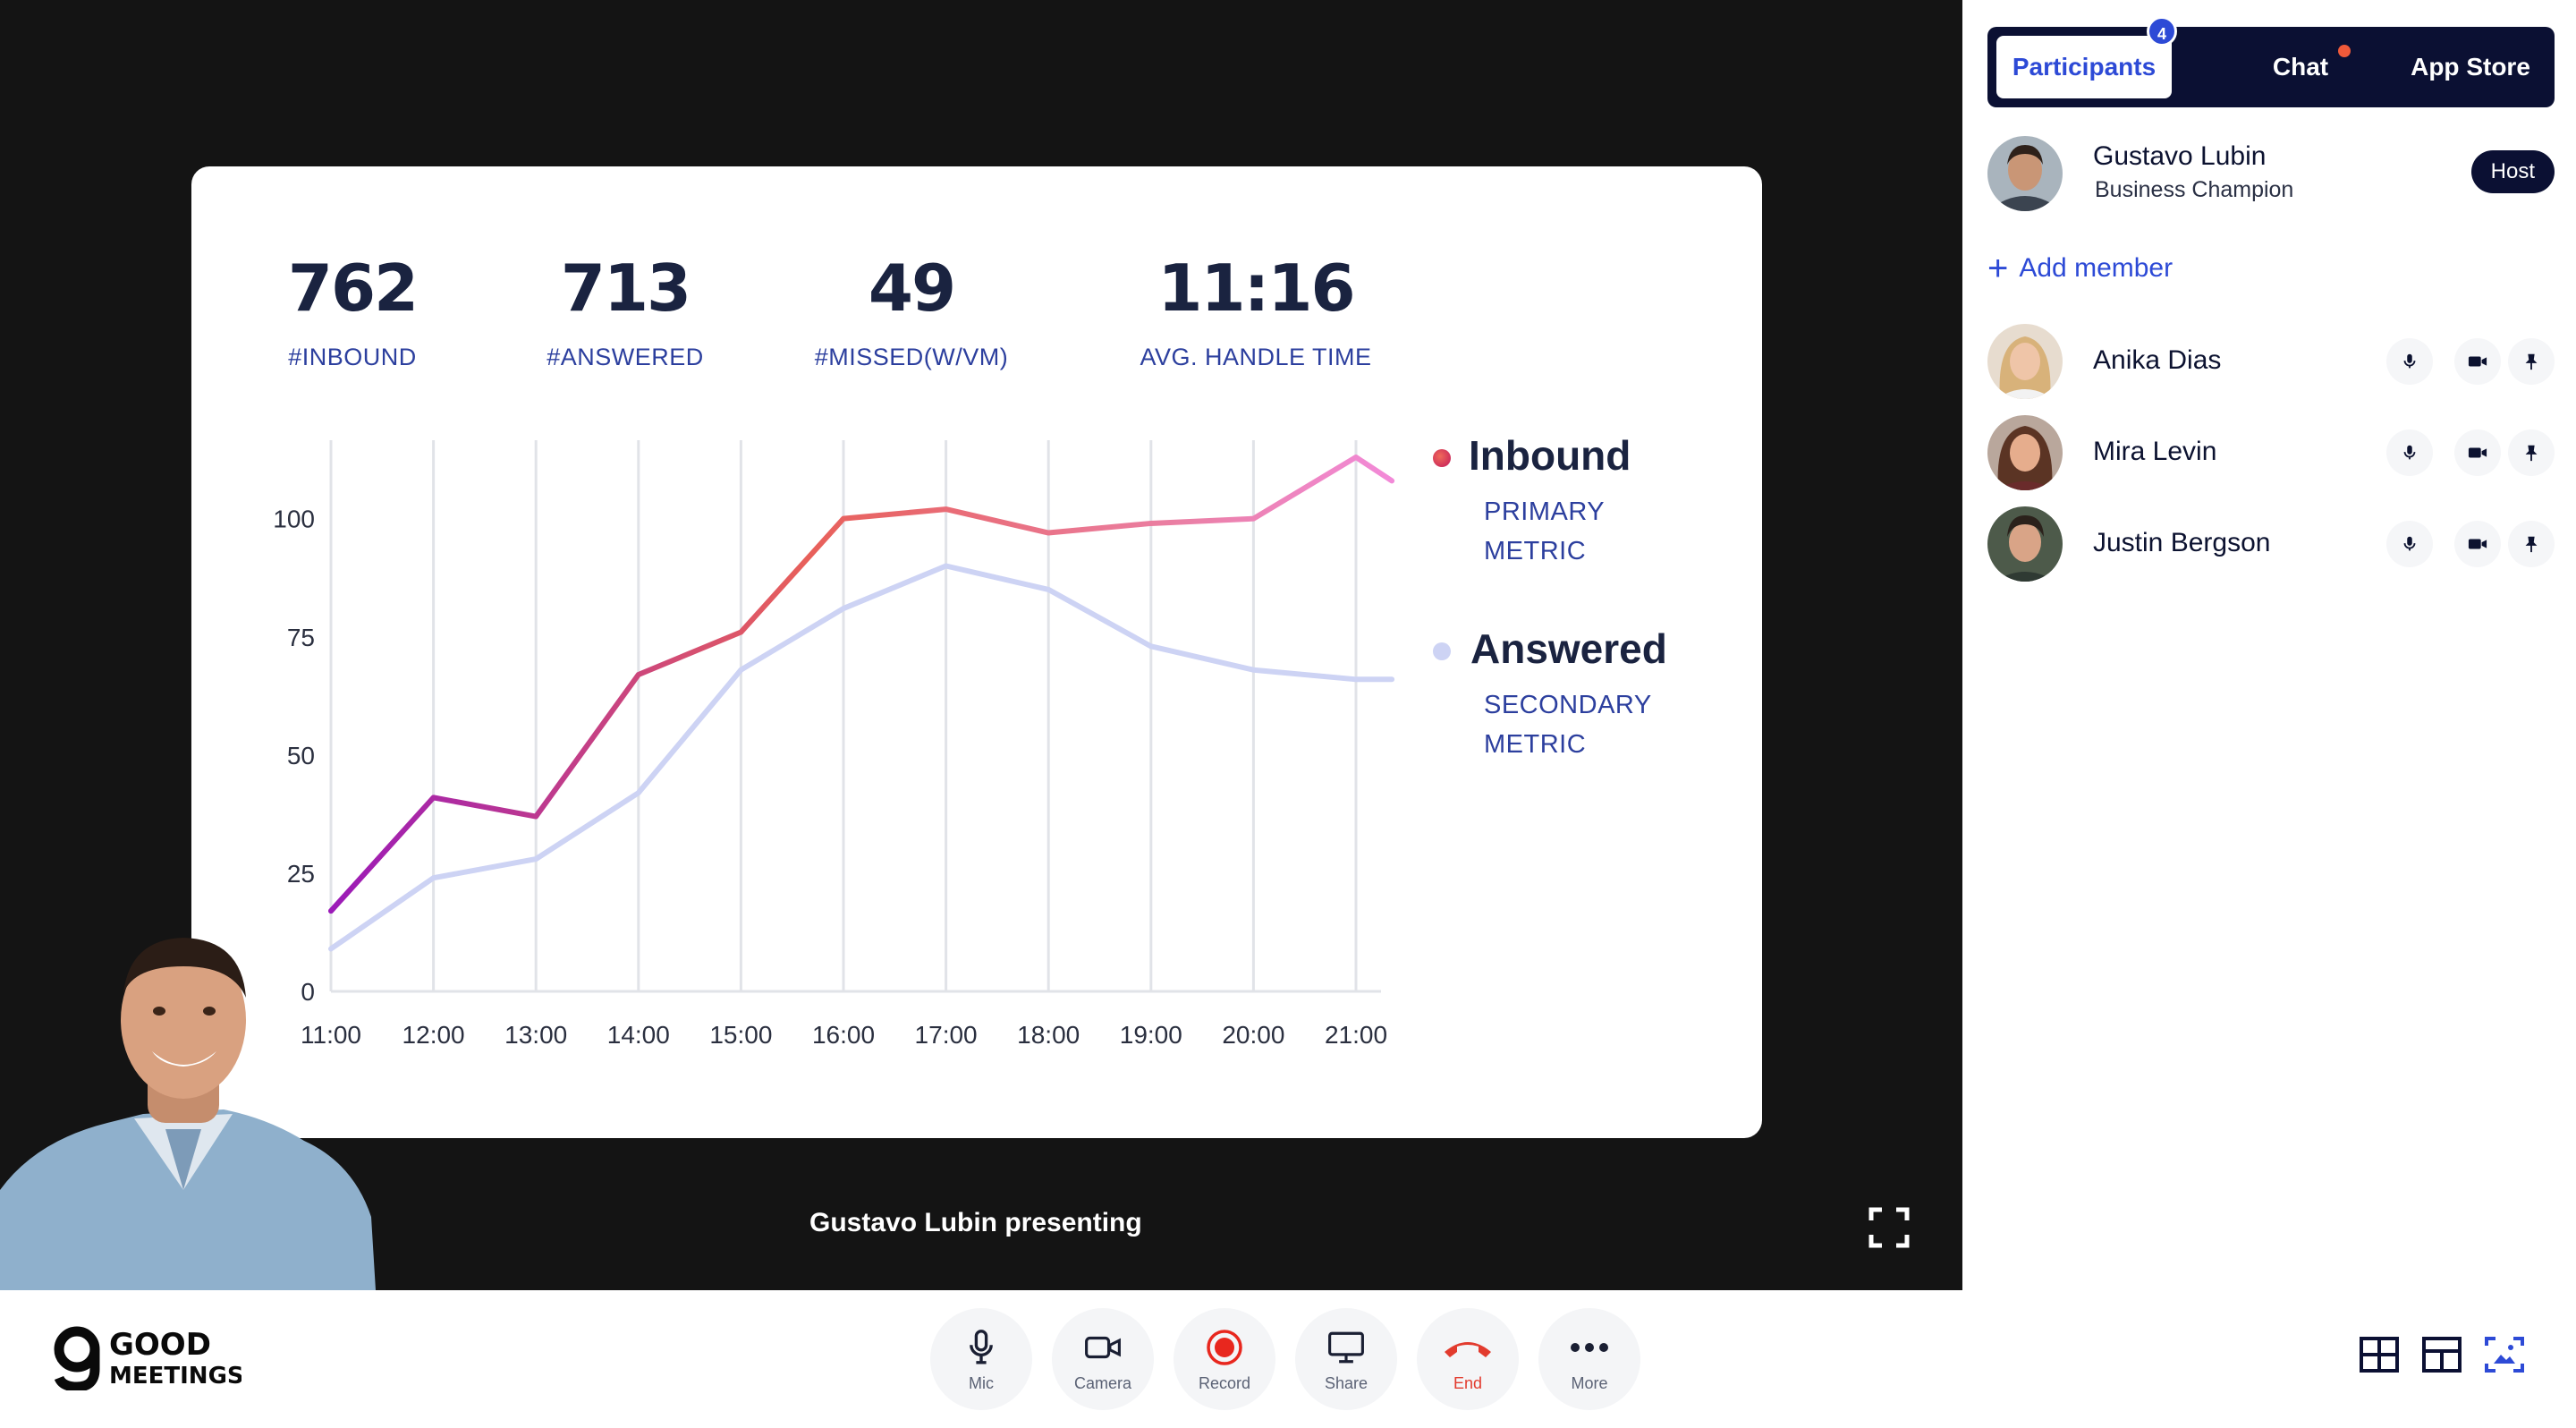 The height and width of the screenshot is (1428, 2576). I want to click on fullscreen-icon, so click(1889, 1227).